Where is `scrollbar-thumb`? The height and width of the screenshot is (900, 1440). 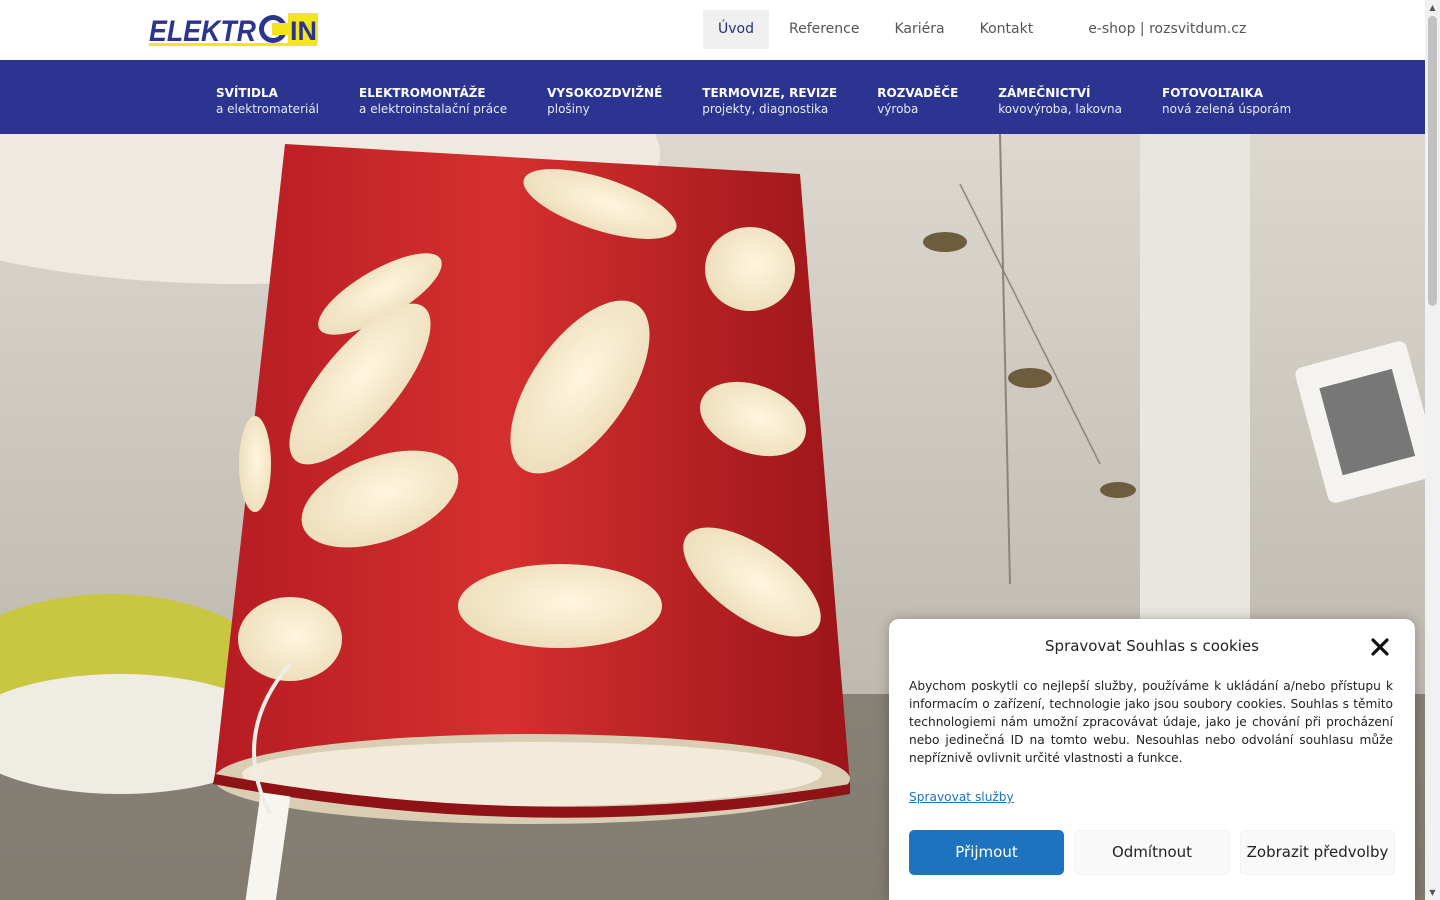 scrollbar-thumb is located at coordinates (1432, 161).